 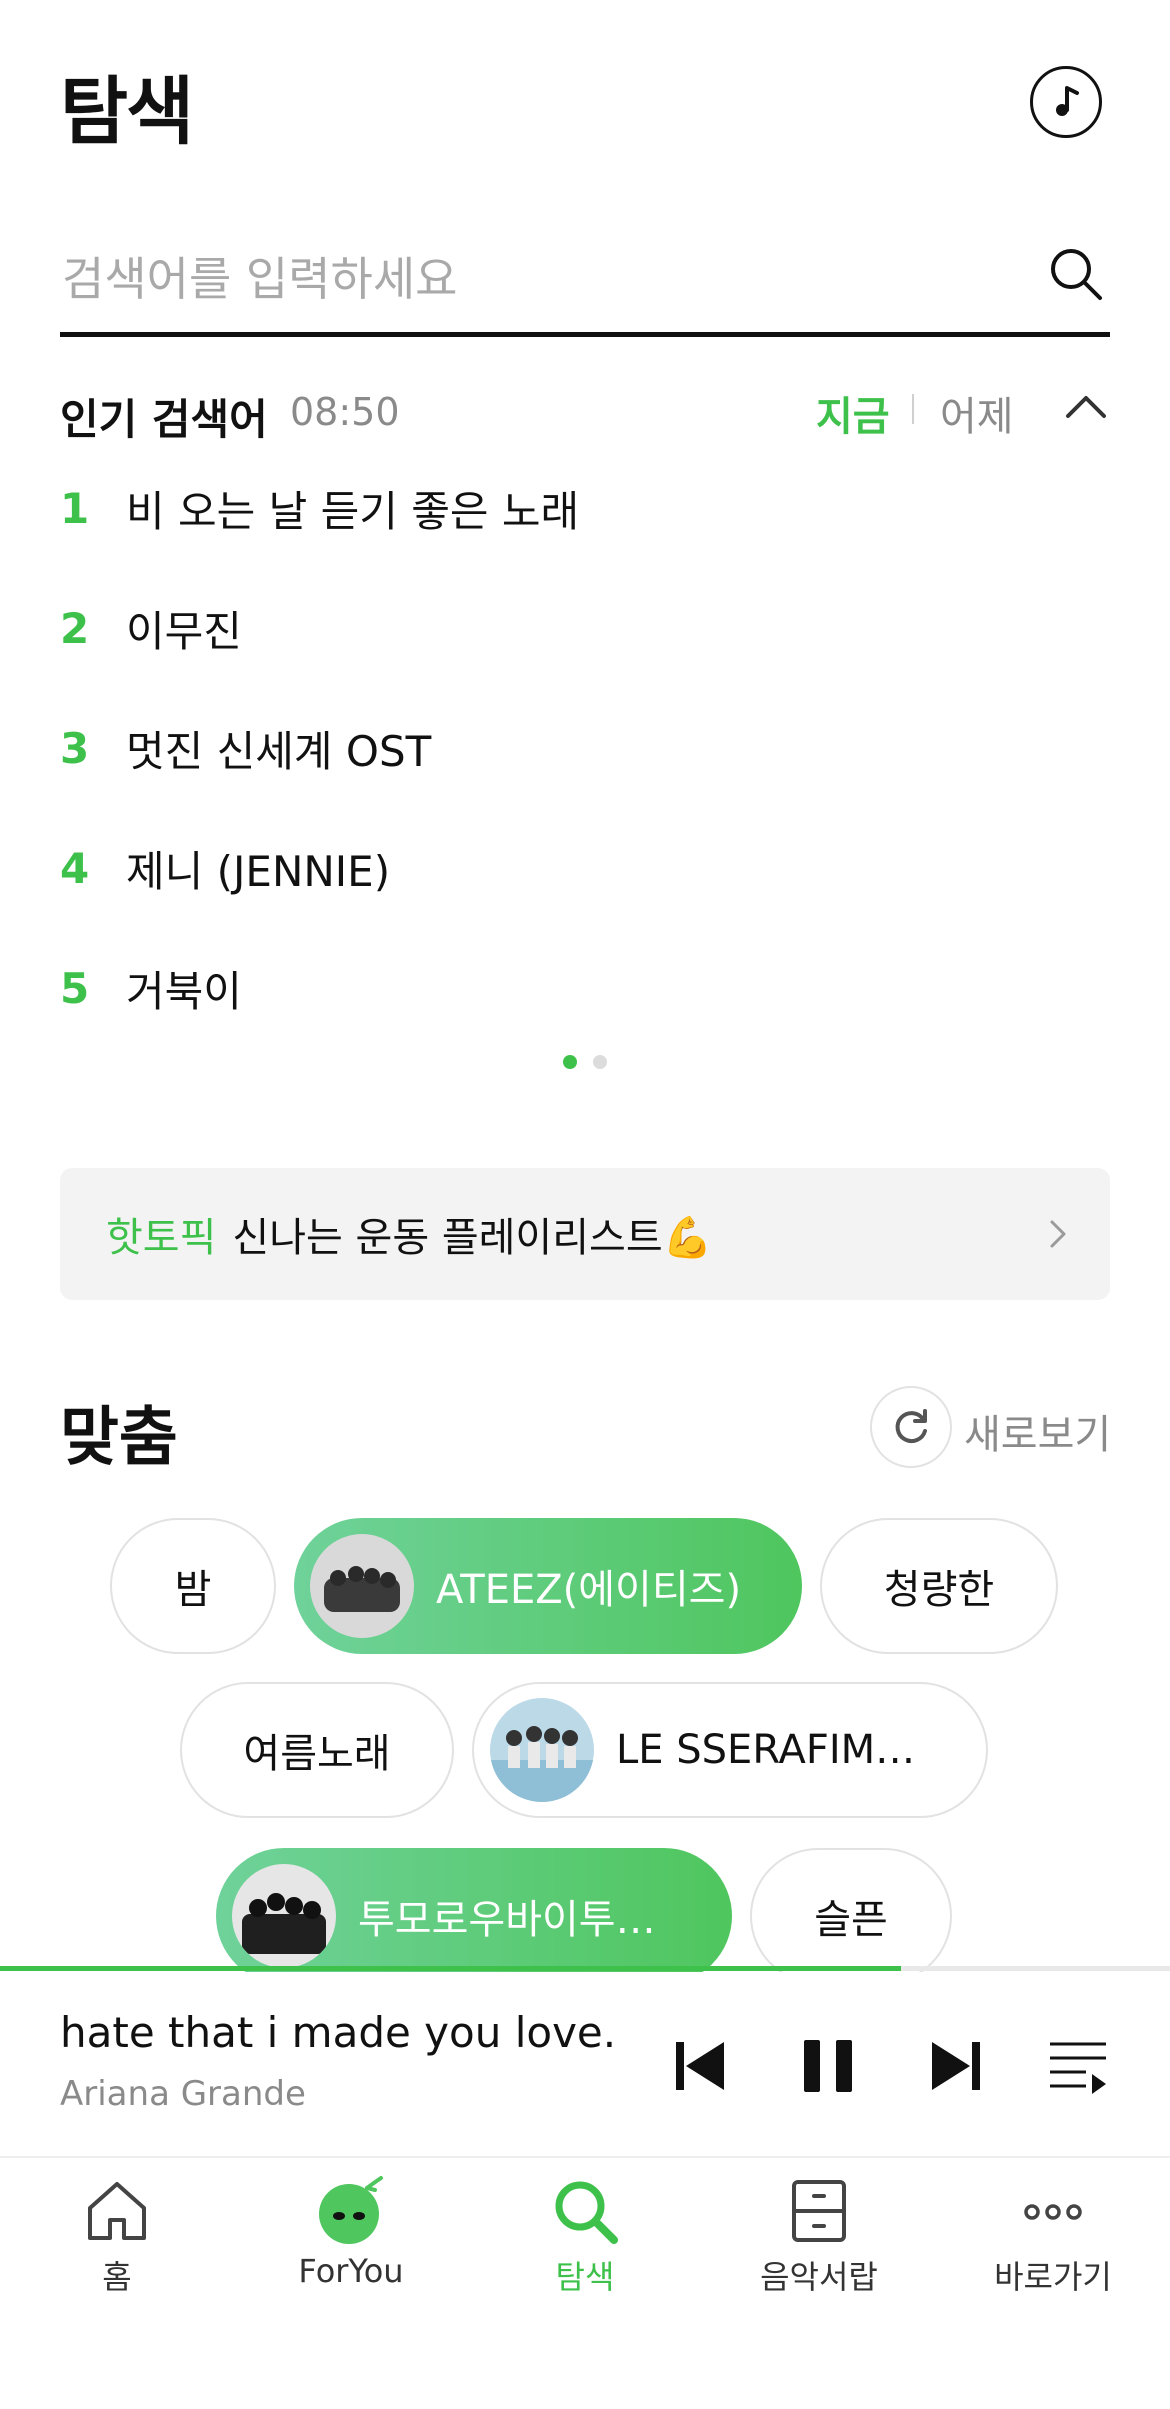 I want to click on nav-label: 바로가기, so click(x=1053, y=2277).